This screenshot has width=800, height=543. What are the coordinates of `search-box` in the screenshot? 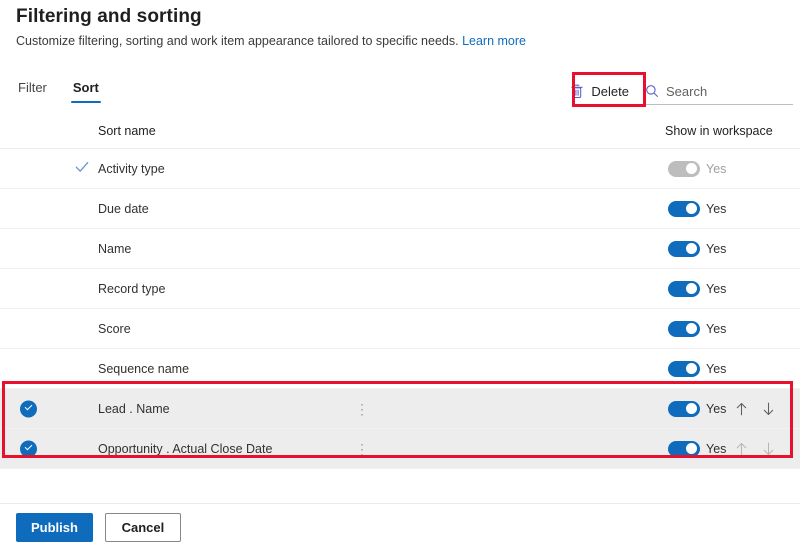 It's located at (719, 91).